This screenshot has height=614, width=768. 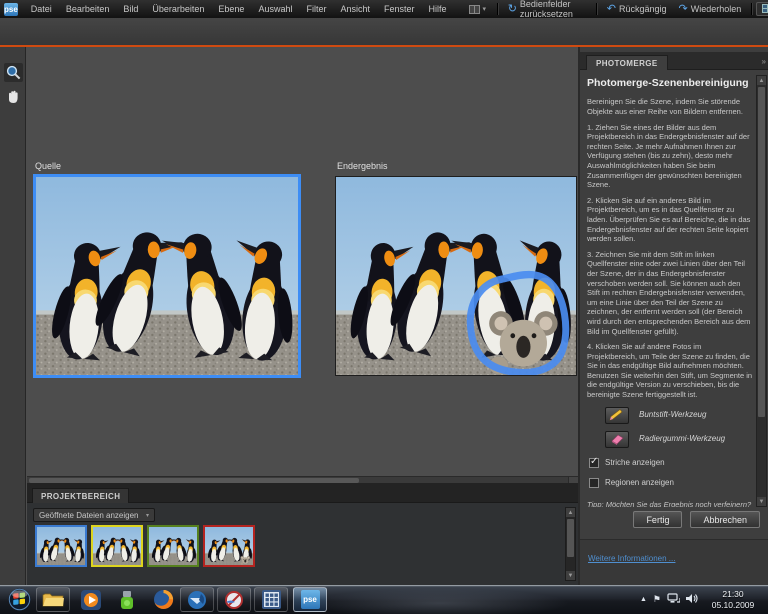 What do you see at coordinates (733, 604) in the screenshot?
I see `clock-date: 05.10.2009` at bounding box center [733, 604].